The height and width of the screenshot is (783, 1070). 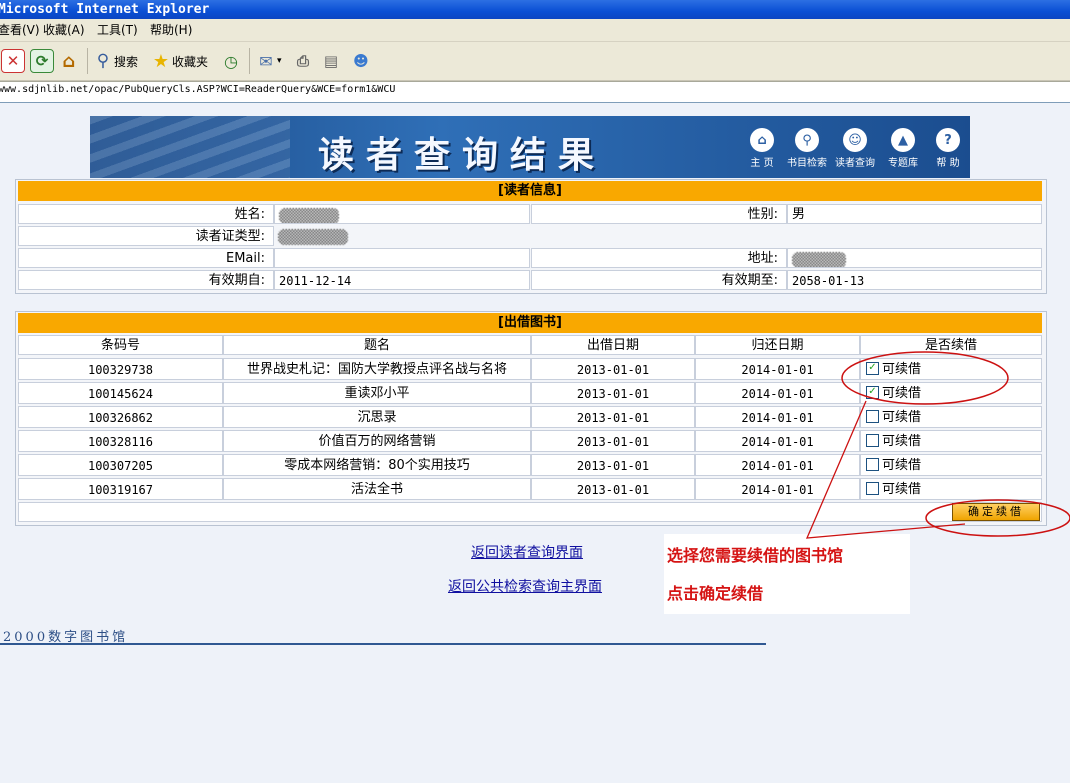 I want to click on annotation-ellipse-button, so click(x=997, y=518).